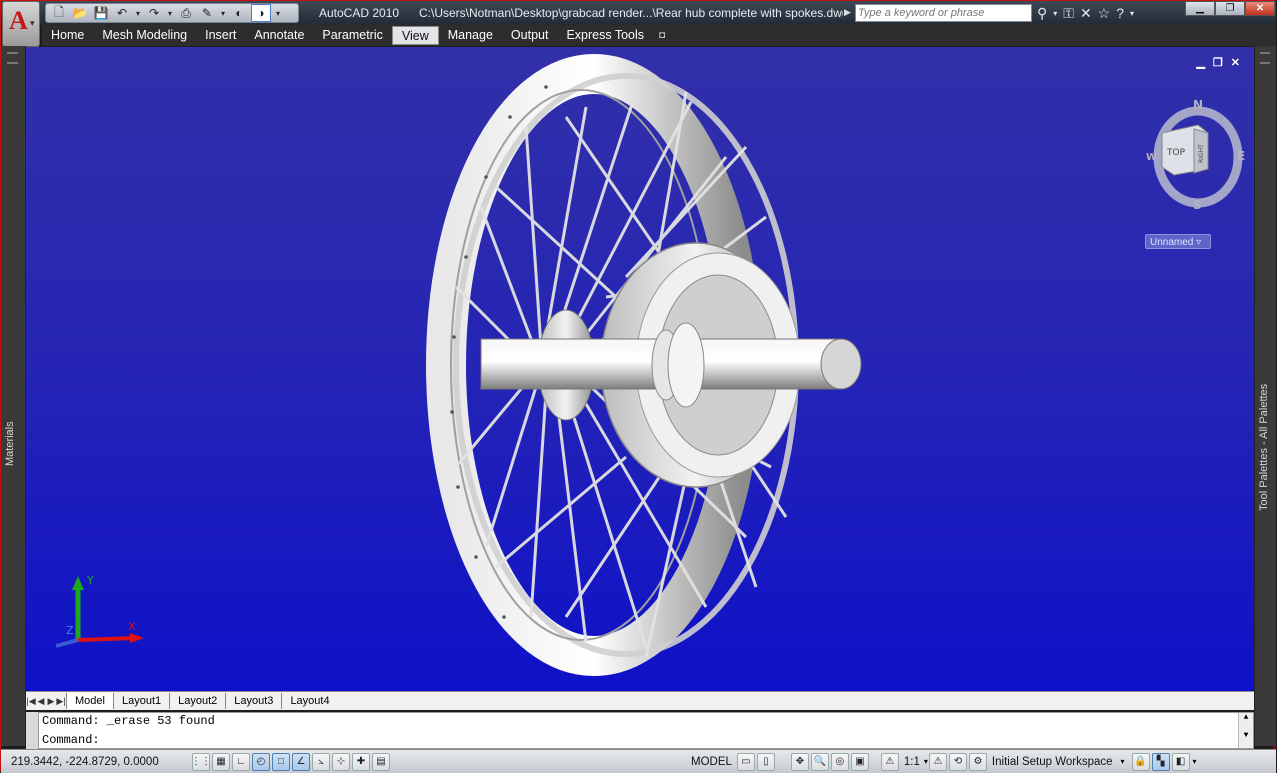 The width and height of the screenshot is (1277, 773). What do you see at coordinates (847, 12) in the screenshot?
I see `search-expand-icon: ▶` at bounding box center [847, 12].